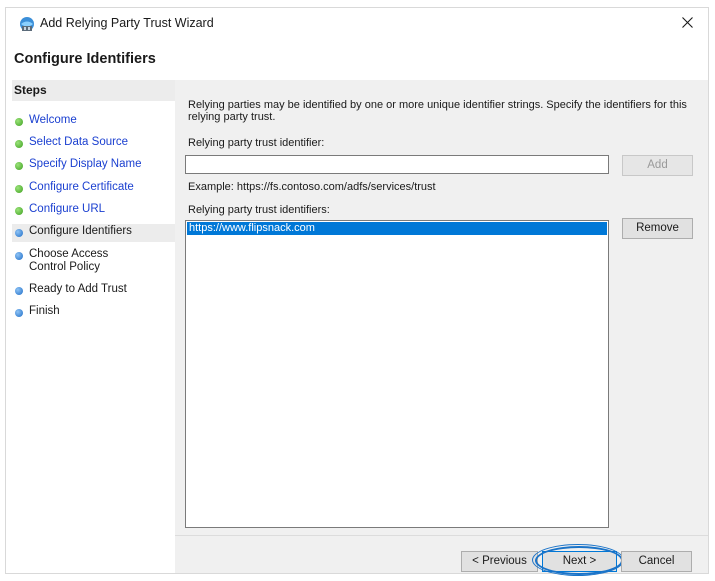 Image resolution: width=715 pixels, height=581 pixels. What do you see at coordinates (67, 209) in the screenshot?
I see `step-label: Configure URL` at bounding box center [67, 209].